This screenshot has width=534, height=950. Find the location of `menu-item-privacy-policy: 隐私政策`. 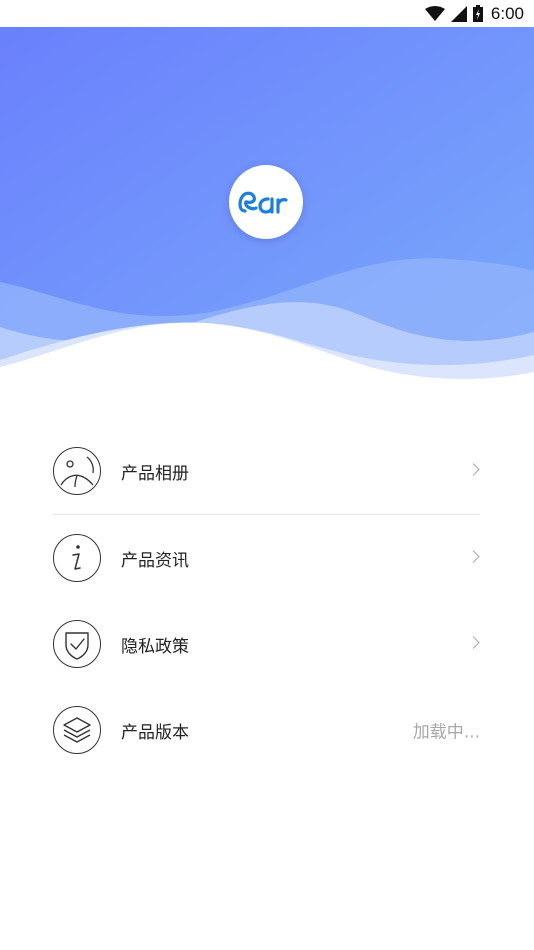

menu-item-privacy-policy: 隐私政策 is located at coordinates (266, 644).